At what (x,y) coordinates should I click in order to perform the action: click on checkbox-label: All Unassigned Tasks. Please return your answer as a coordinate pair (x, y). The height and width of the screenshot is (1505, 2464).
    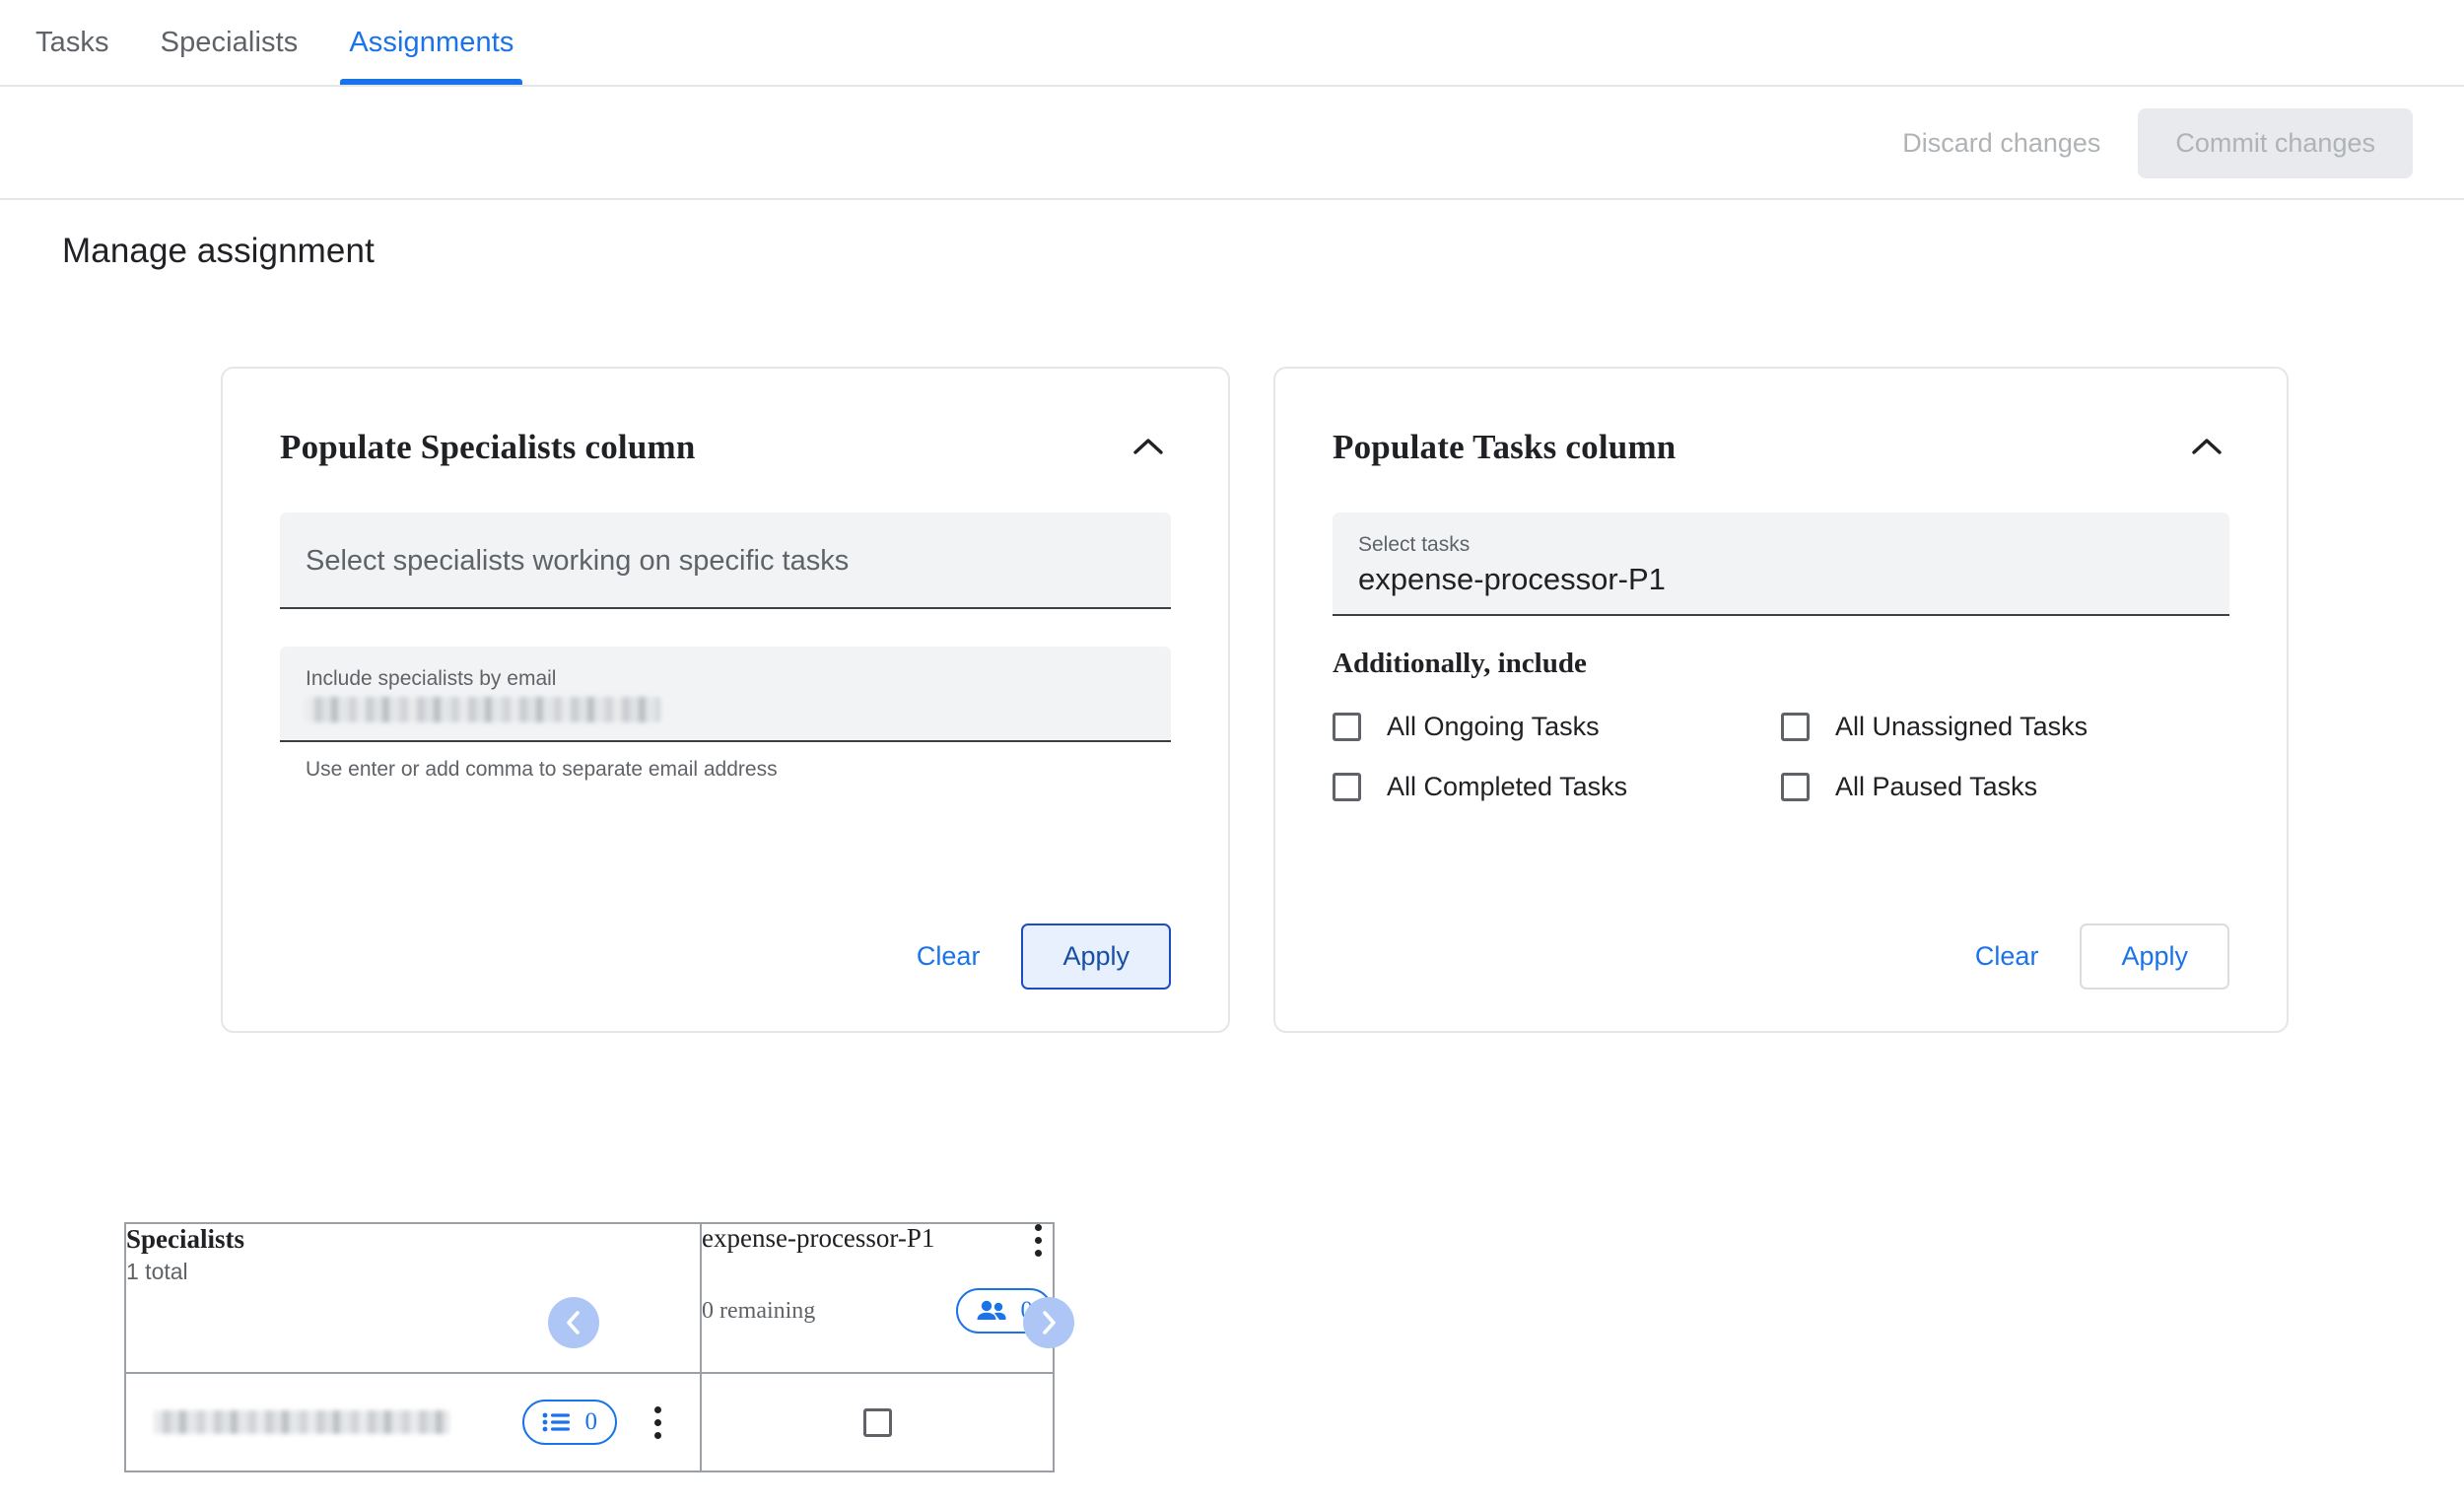
    Looking at the image, I should click on (1961, 727).